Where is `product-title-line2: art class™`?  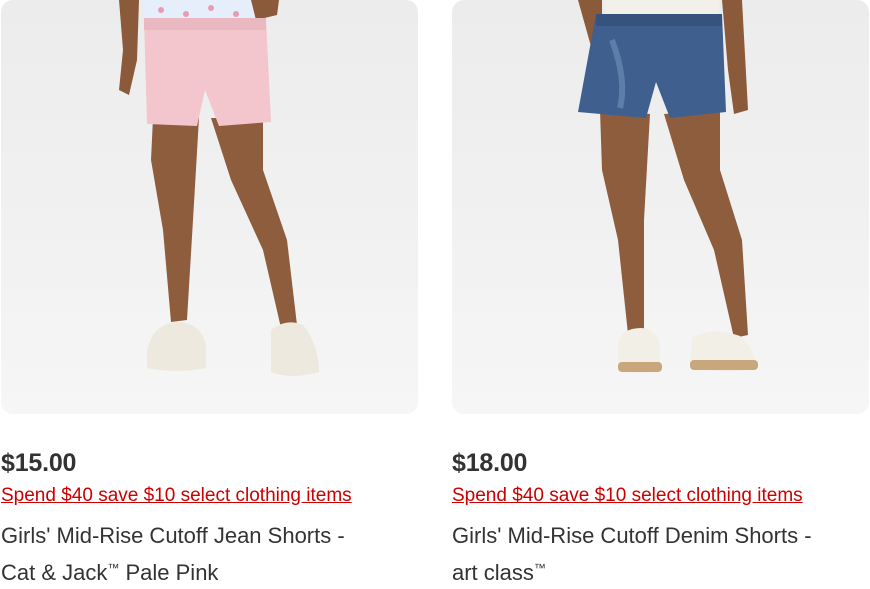
product-title-line2: art class™ is located at coordinates (499, 572).